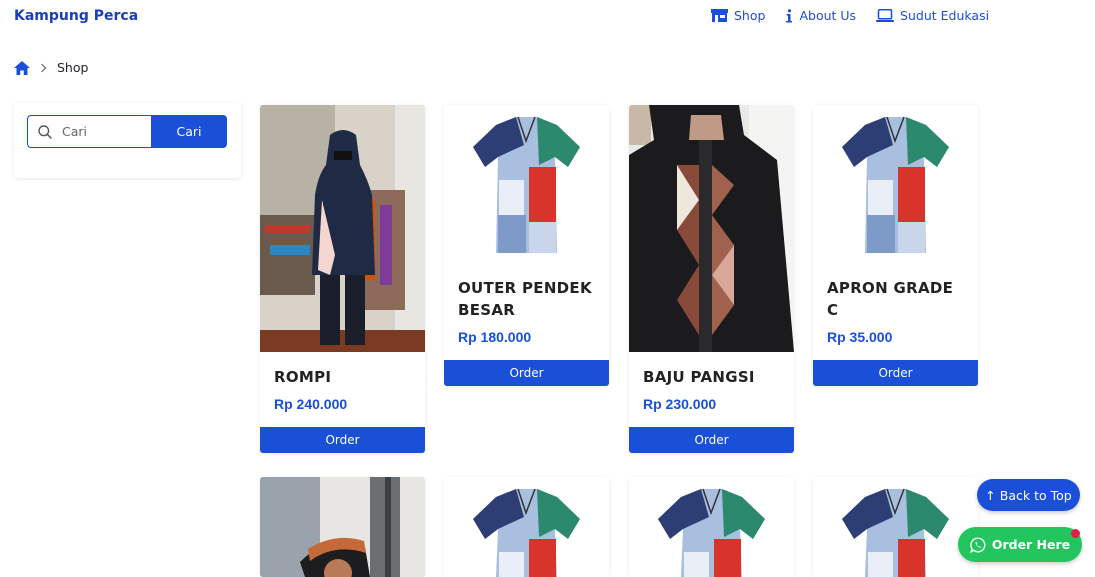  I want to click on store-icon, so click(719, 15).